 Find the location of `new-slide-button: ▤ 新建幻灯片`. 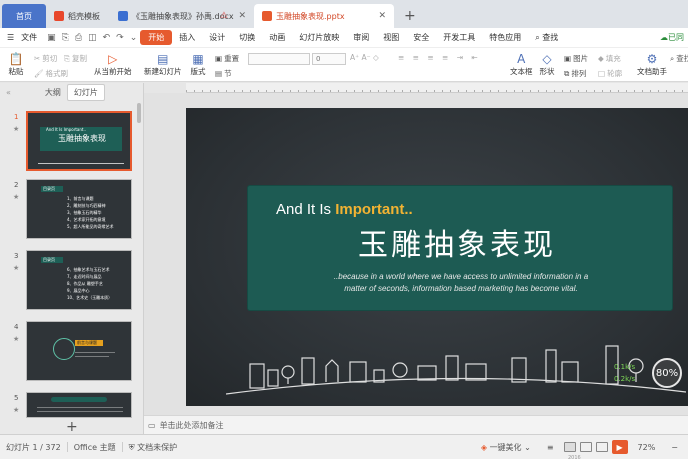

new-slide-button: ▤ 新建幻灯片 is located at coordinates (163, 64).